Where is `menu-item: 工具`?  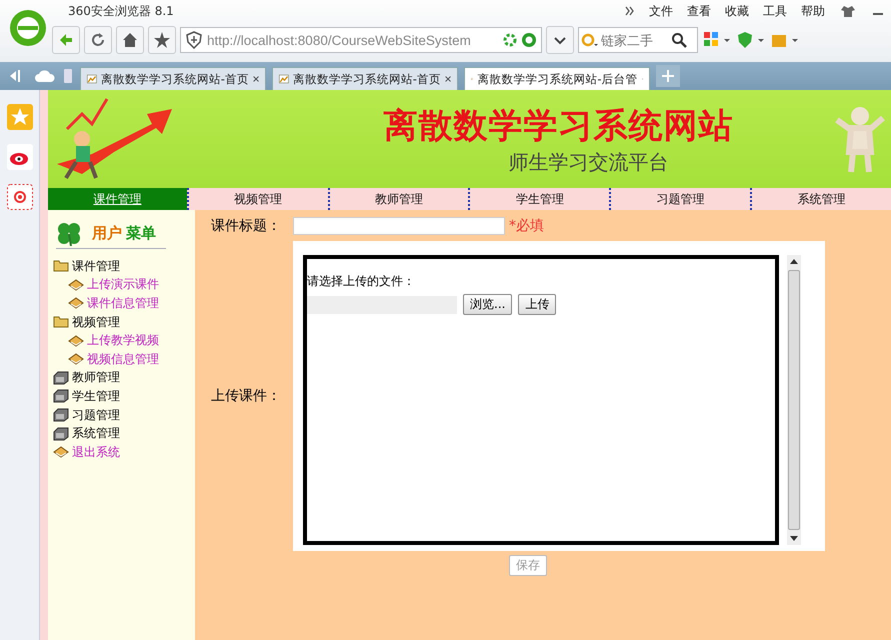
menu-item: 工具 is located at coordinates (775, 11).